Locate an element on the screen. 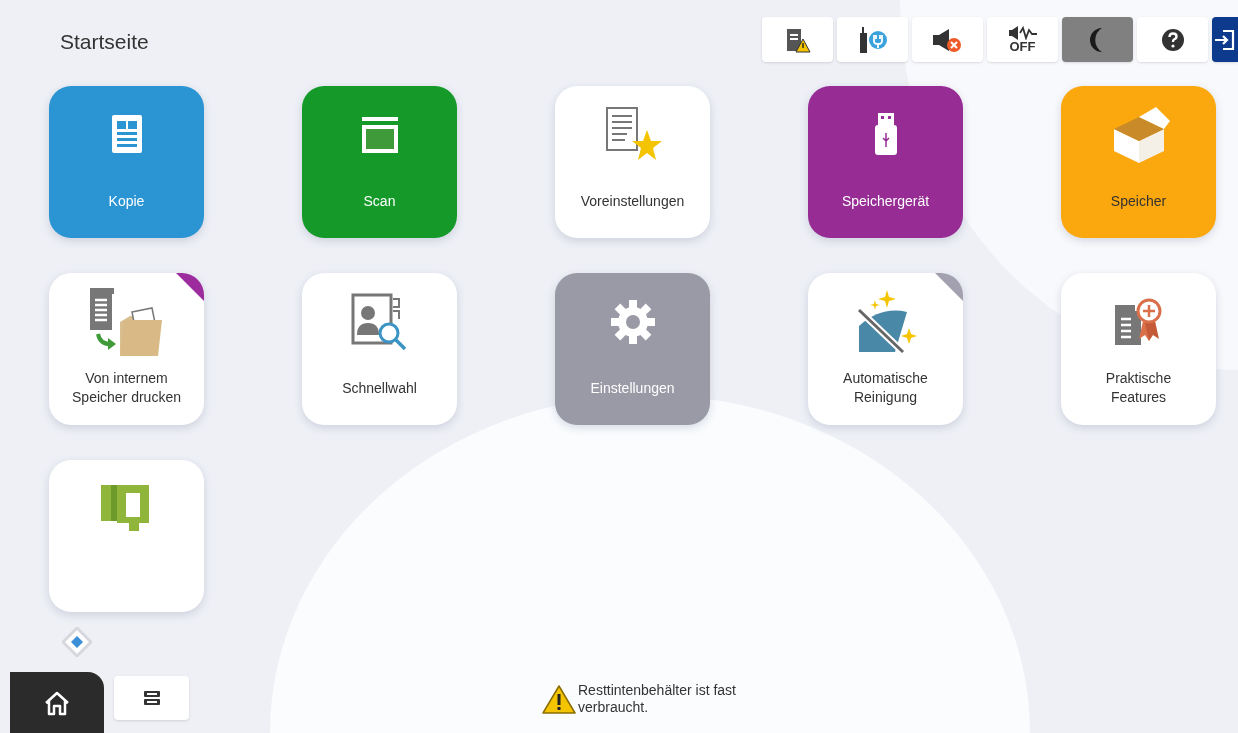 The image size is (1238, 733). app-tile: Speicher is located at coordinates (1138, 162).